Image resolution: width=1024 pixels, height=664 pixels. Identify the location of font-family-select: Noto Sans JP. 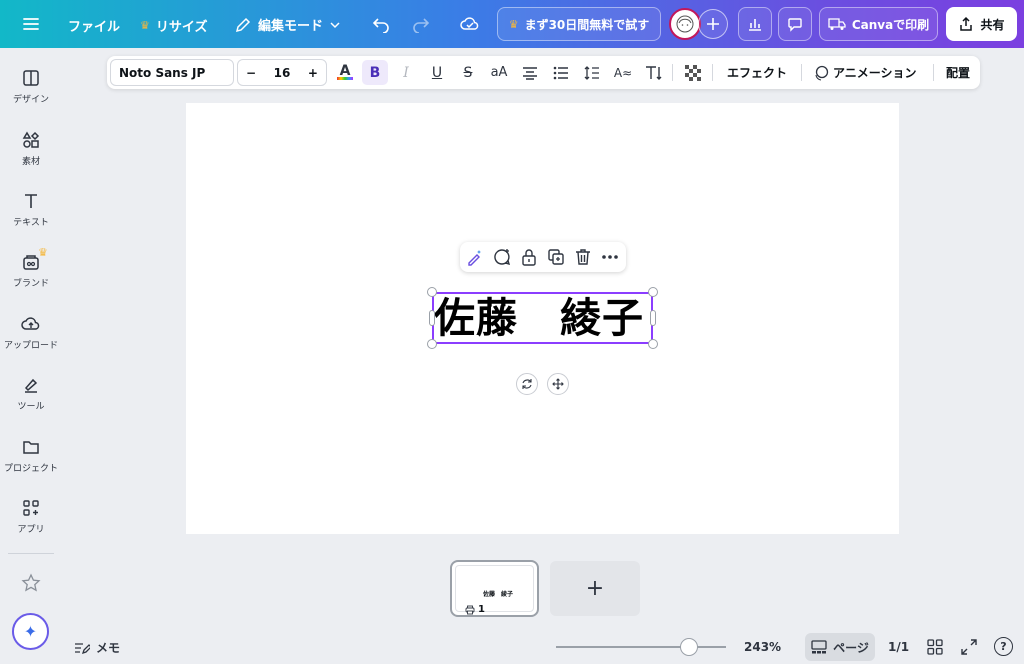
(172, 72).